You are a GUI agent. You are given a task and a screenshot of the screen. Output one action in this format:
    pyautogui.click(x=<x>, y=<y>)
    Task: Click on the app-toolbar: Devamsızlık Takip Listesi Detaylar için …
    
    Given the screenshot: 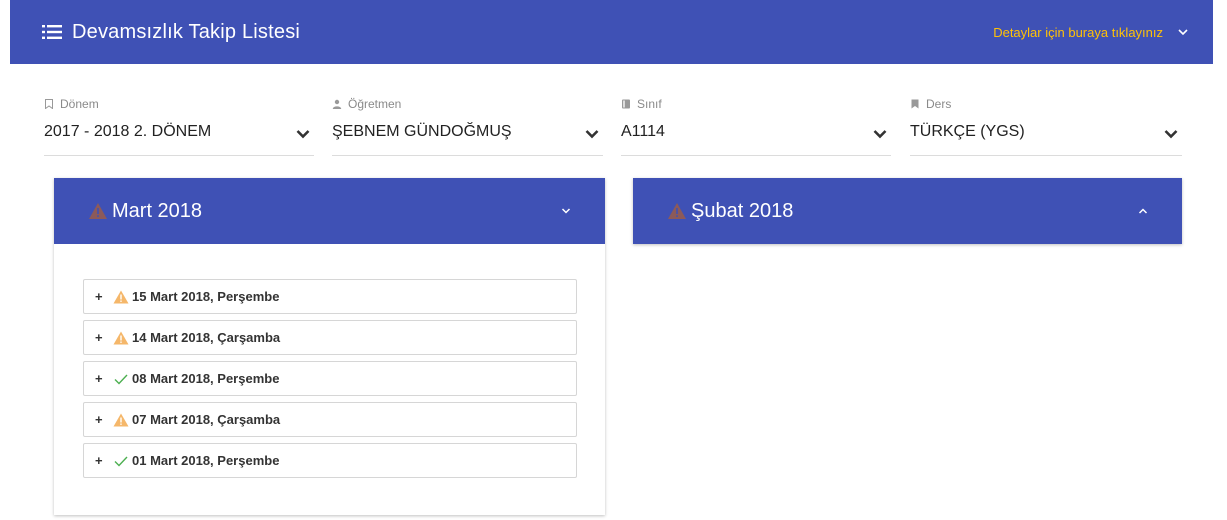 What is the action you would take?
    pyautogui.click(x=611, y=32)
    